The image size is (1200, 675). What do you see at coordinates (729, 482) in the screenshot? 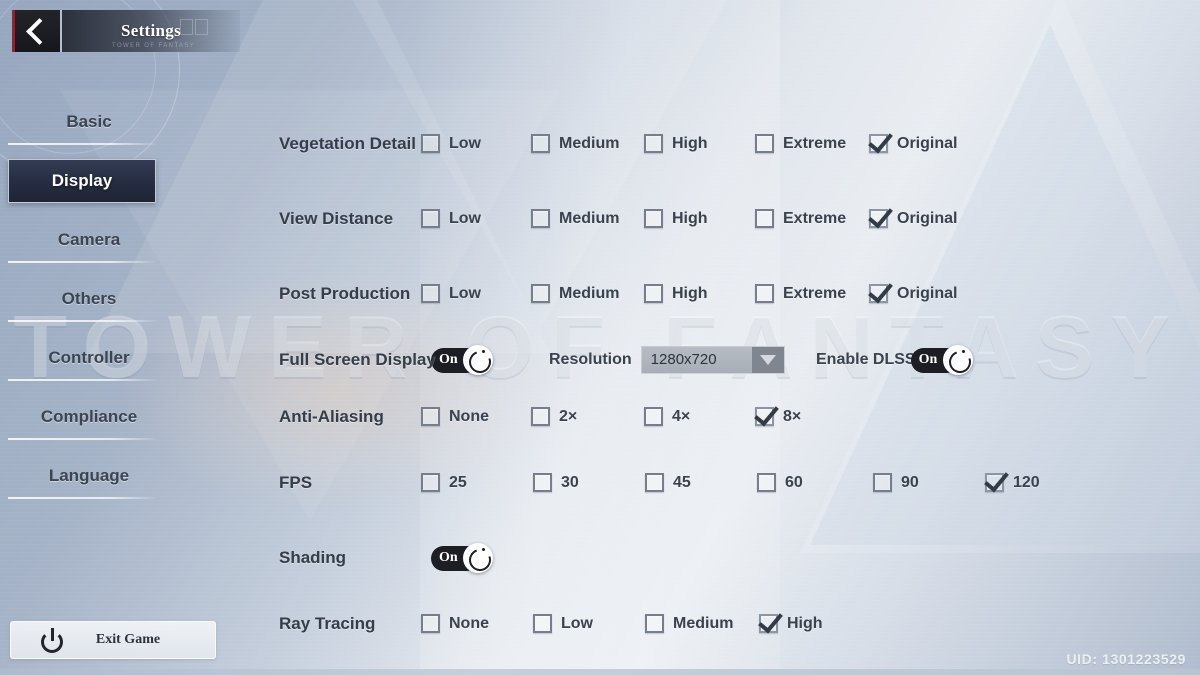
I see `setting-row-fps: FPS 25 30 45 60 90 120` at bounding box center [729, 482].